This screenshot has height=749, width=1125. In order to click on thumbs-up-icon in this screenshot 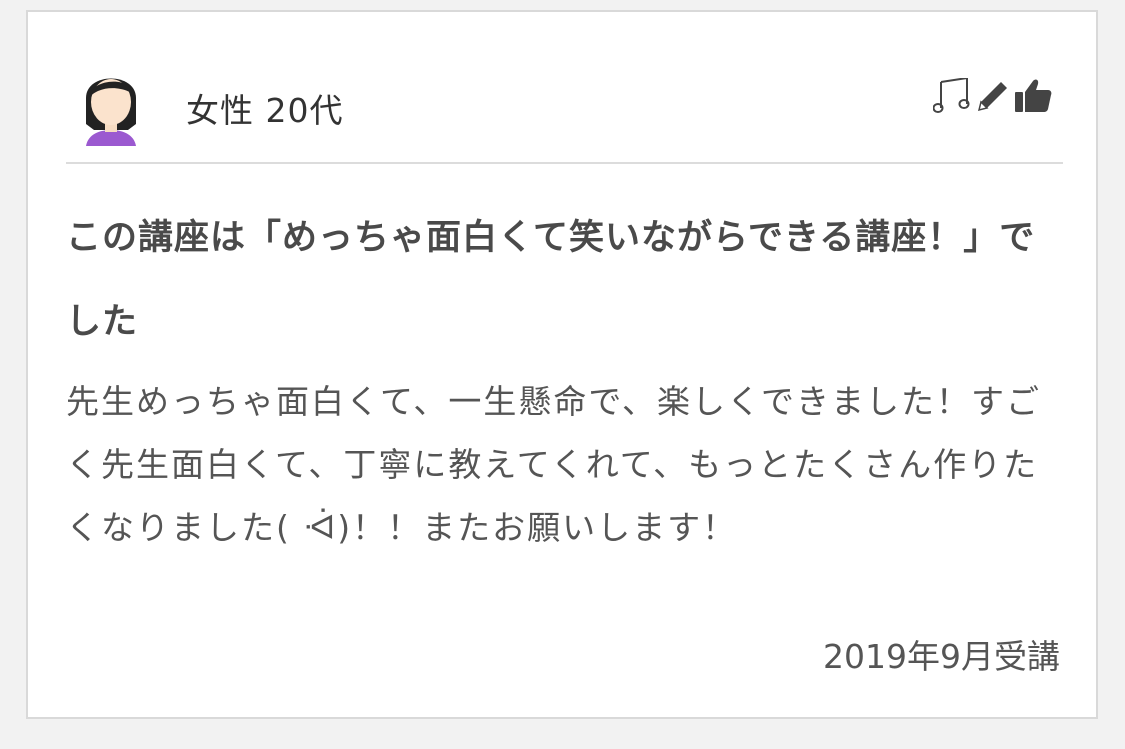, I will do `click(1033, 95)`.